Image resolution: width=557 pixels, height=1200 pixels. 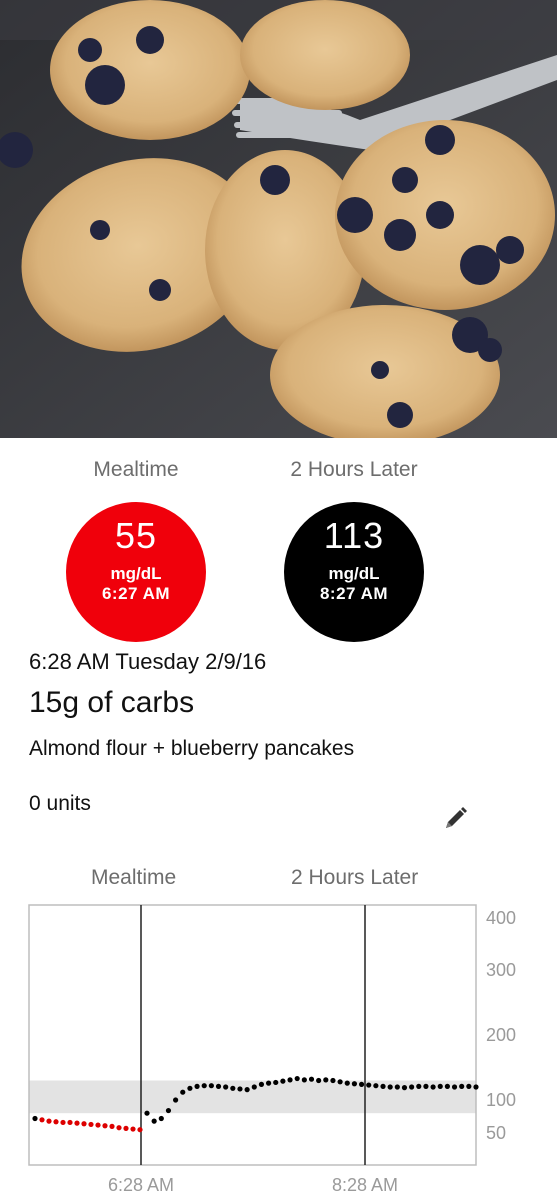 What do you see at coordinates (501, 1035) in the screenshot?
I see `y-tick-label: 200` at bounding box center [501, 1035].